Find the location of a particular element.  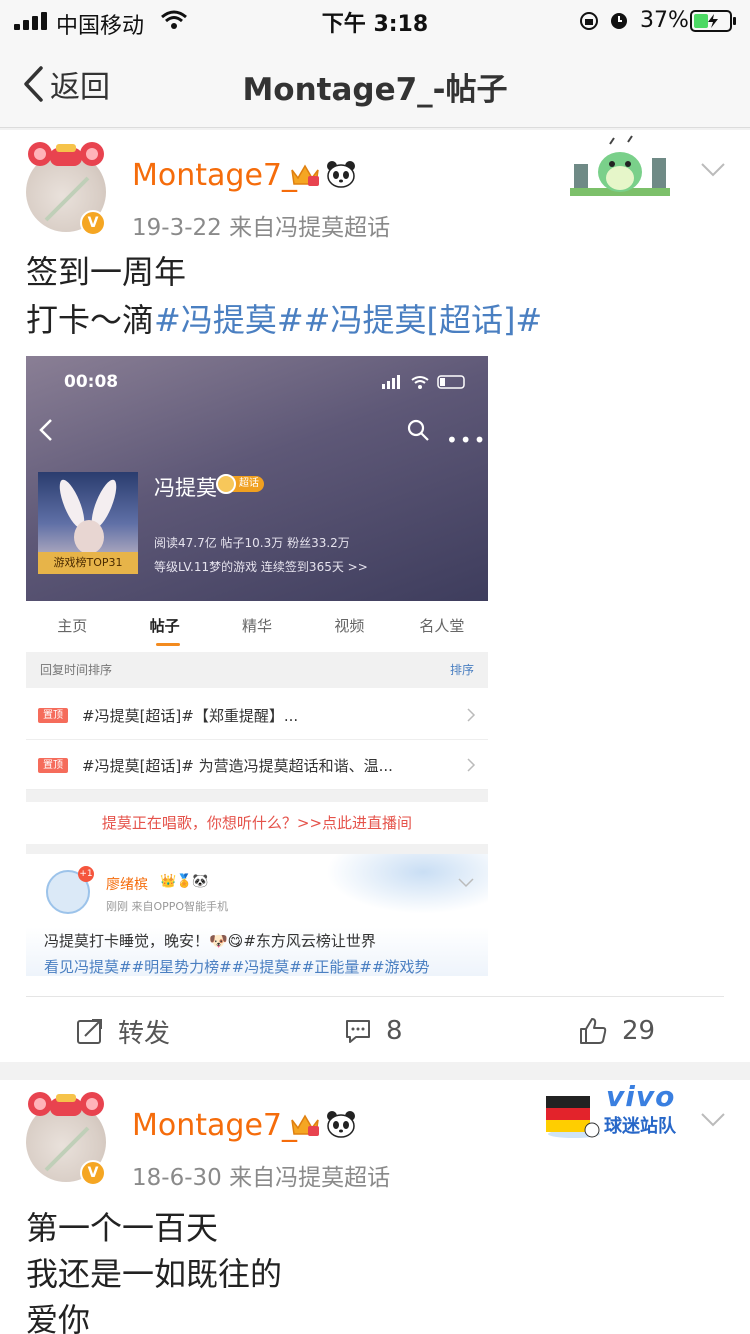

search-icon is located at coordinates (418, 430).